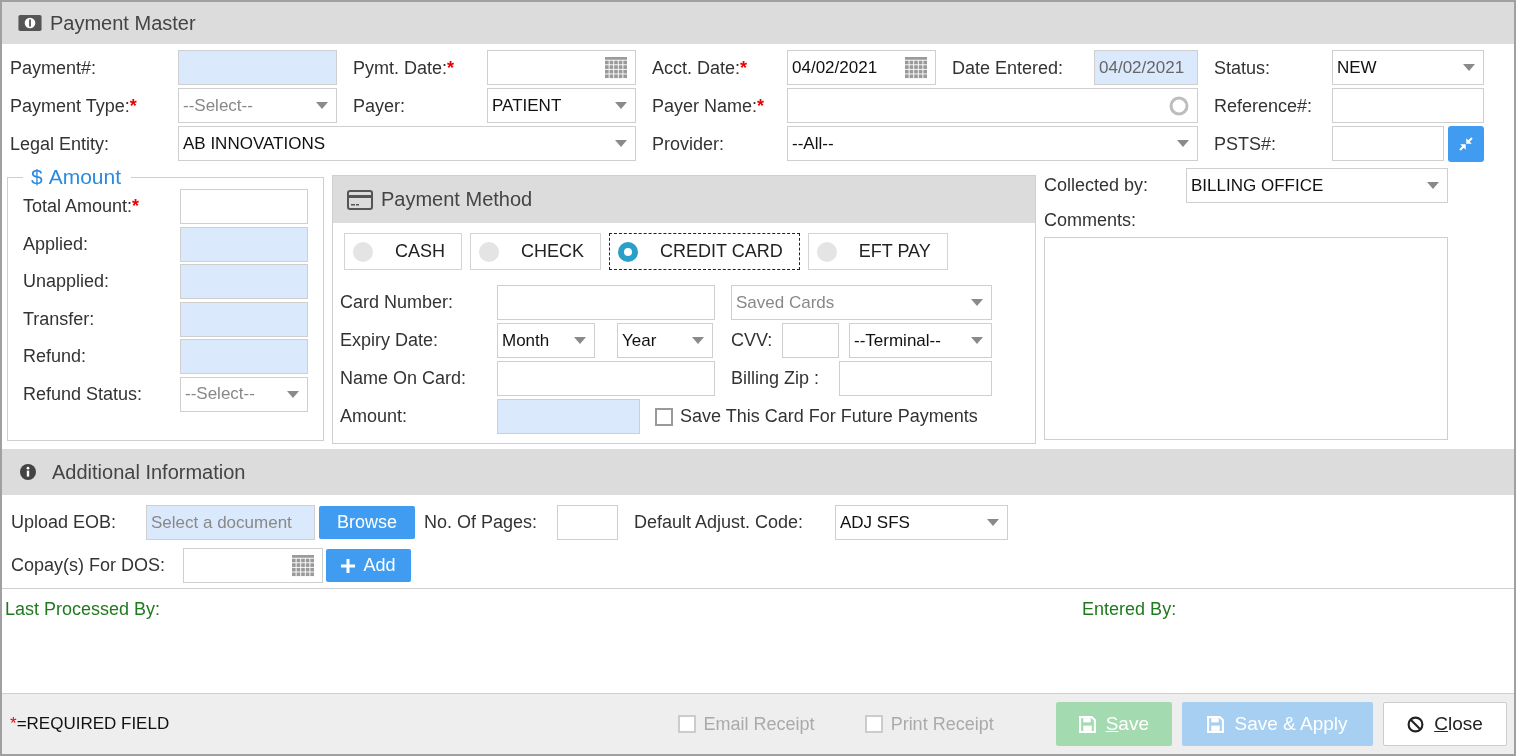 This screenshot has width=1516, height=756. Describe the element at coordinates (1146, 67) in the screenshot. I see `input-field: 04/02/2021` at that location.